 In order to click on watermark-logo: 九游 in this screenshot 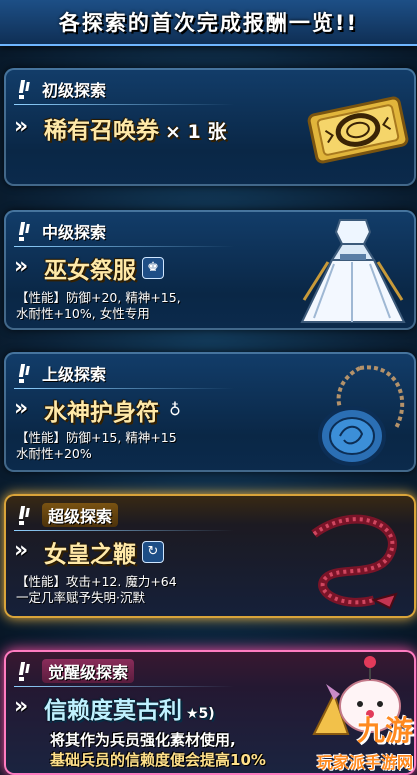, I will do `click(384, 730)`.